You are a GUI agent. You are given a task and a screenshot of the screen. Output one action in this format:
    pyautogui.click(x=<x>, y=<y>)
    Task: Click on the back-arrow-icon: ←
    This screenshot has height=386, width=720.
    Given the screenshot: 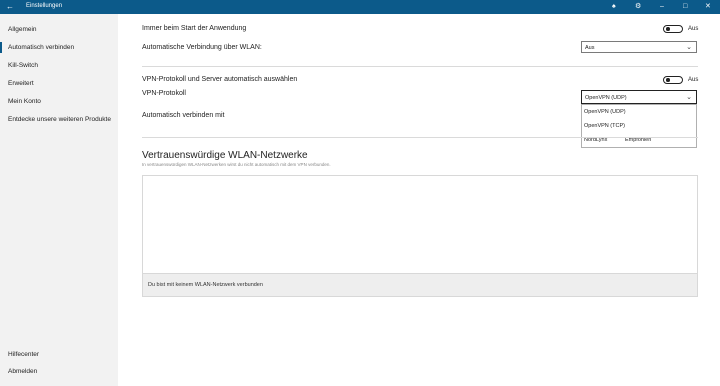 What is the action you would take?
    pyautogui.click(x=10, y=6)
    